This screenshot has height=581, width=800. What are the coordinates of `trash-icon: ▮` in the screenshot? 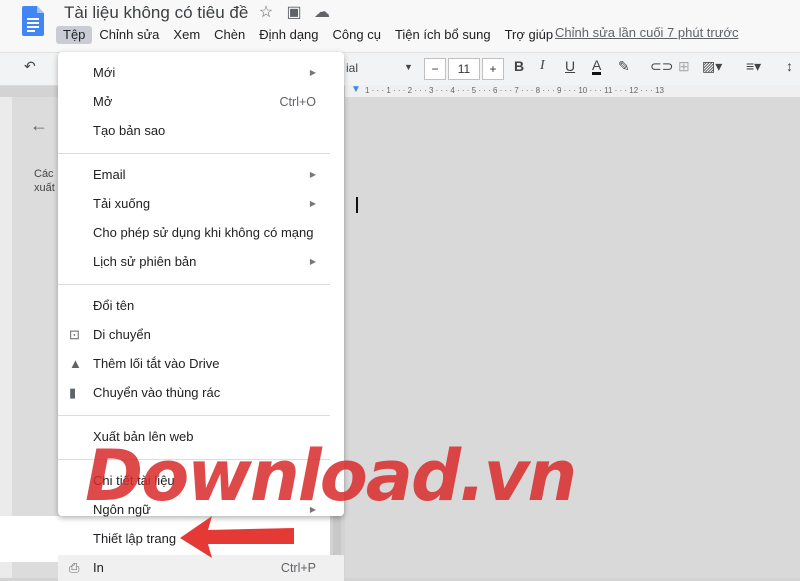 It's located at (73, 392).